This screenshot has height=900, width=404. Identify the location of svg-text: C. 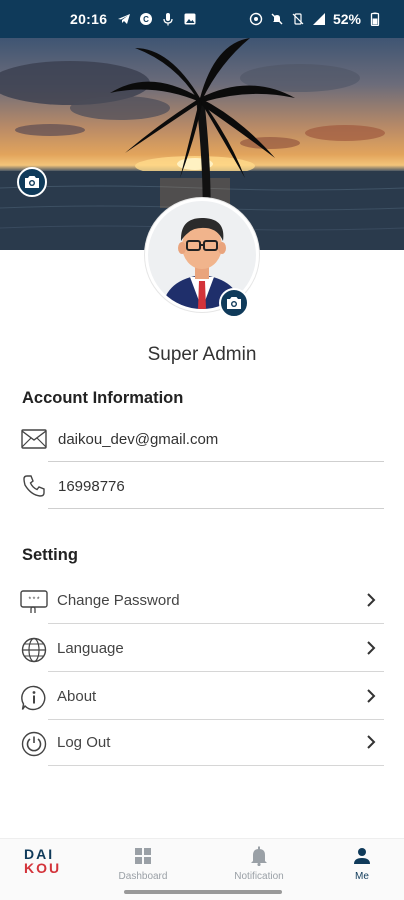
(146, 19).